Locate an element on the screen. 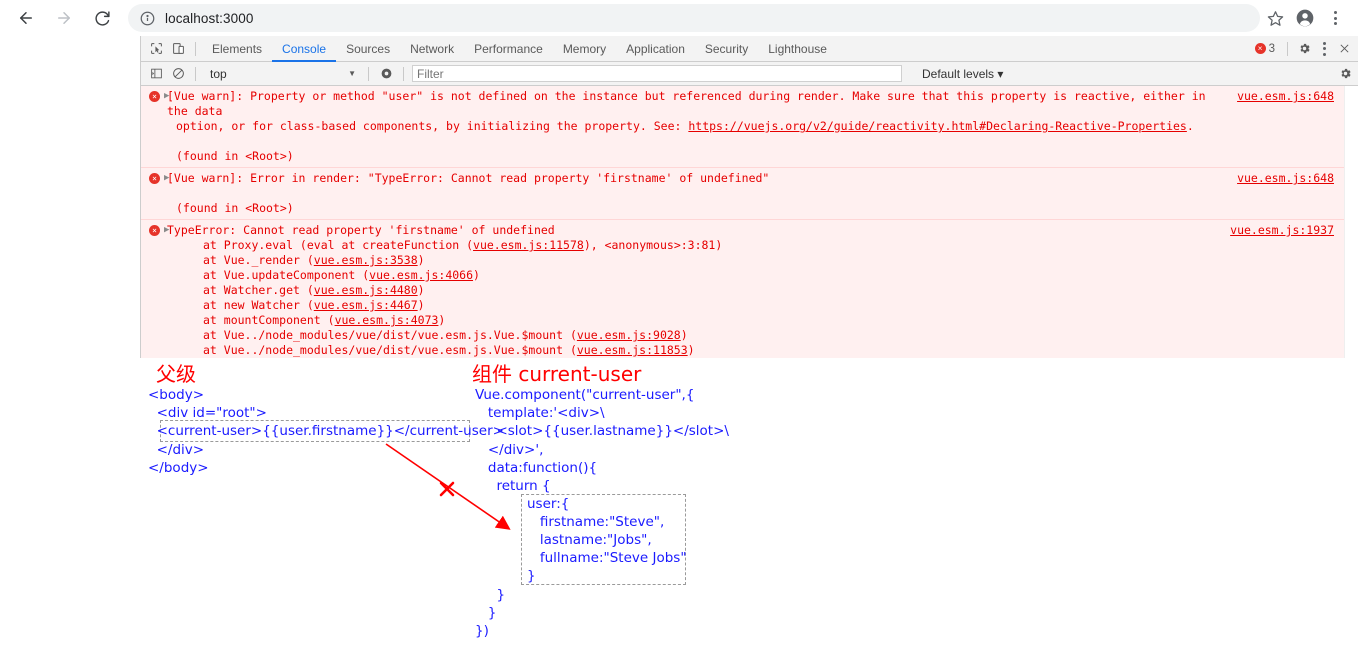 Image resolution: width=1358 pixels, height=663 pixels. filter-input is located at coordinates (657, 73).